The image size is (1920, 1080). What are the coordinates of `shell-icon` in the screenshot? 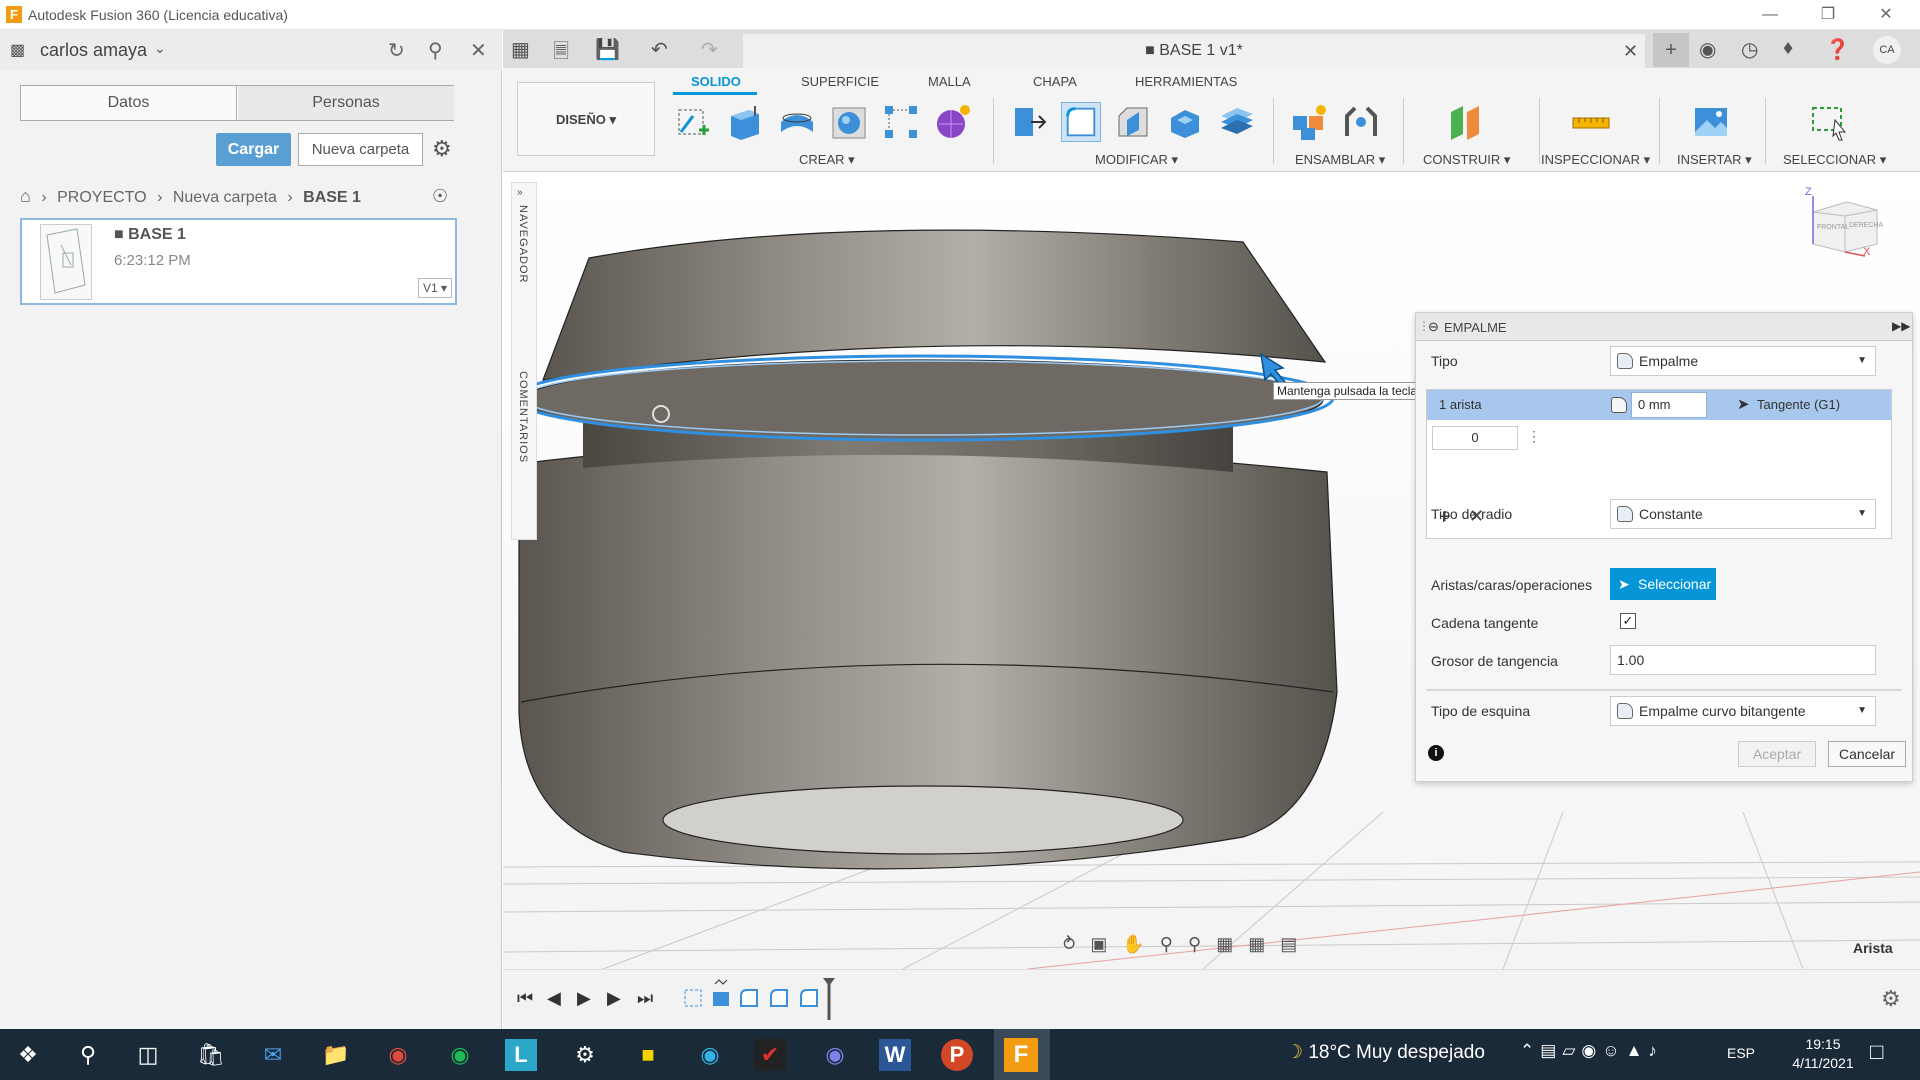 It's located at (1185, 122).